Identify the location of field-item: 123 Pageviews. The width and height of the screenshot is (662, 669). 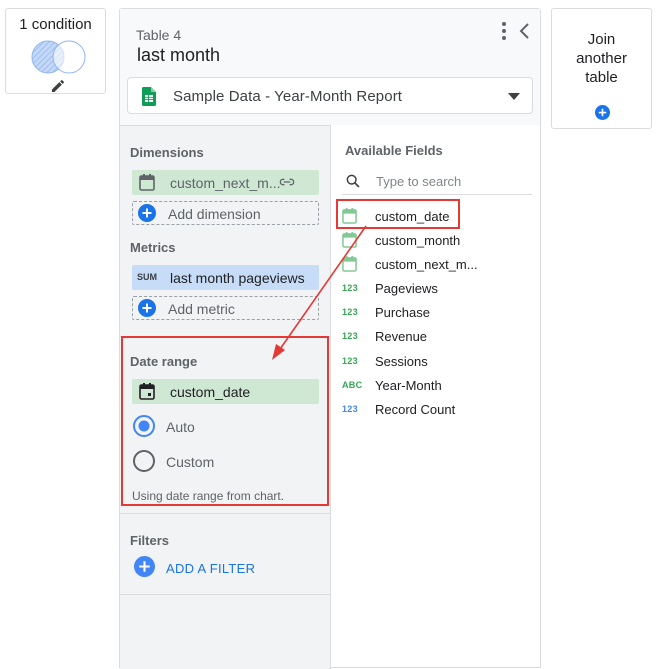
(432, 289).